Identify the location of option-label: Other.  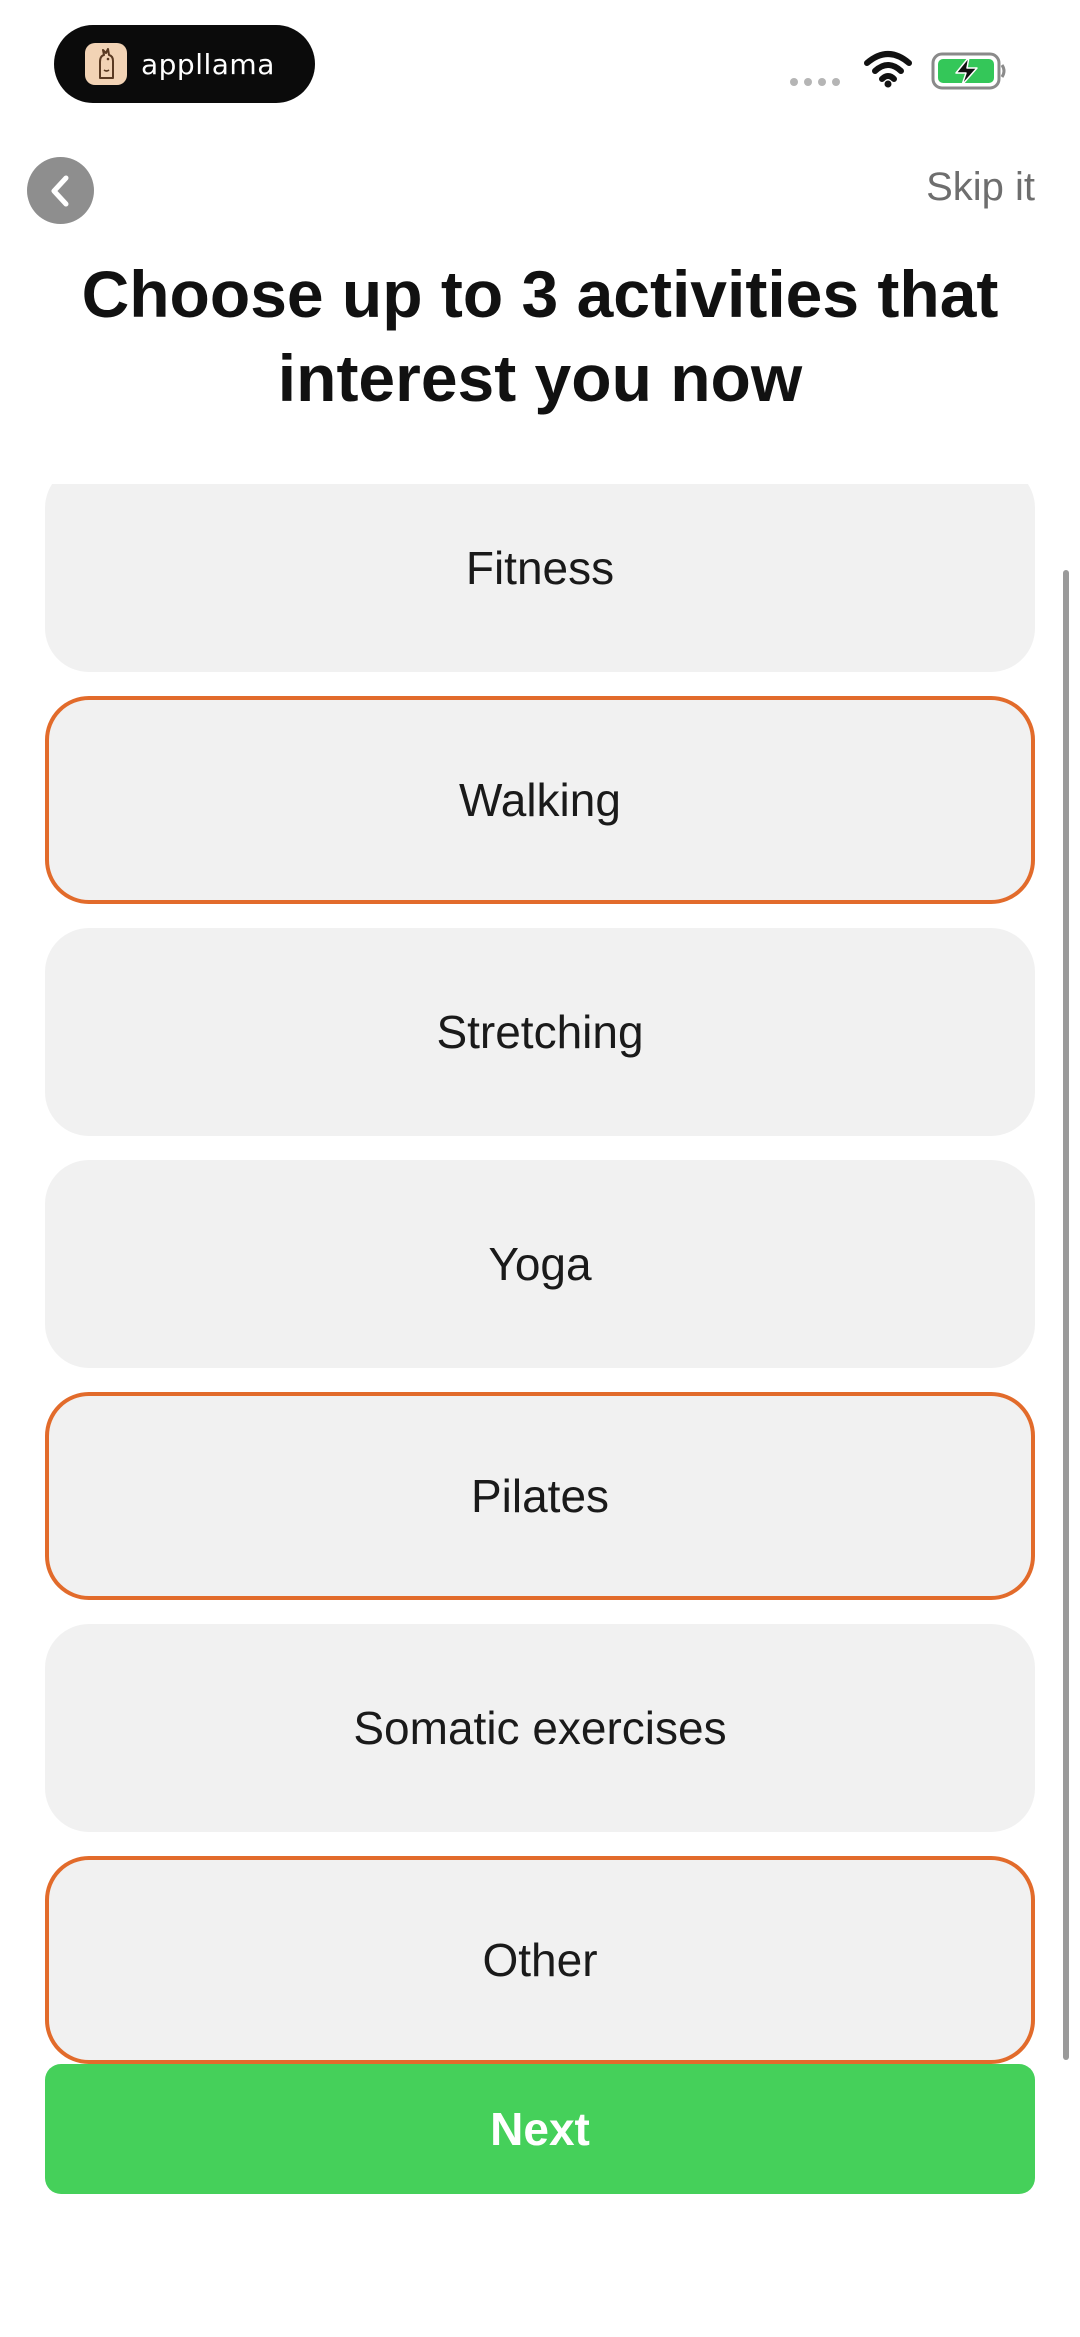
(540, 1960).